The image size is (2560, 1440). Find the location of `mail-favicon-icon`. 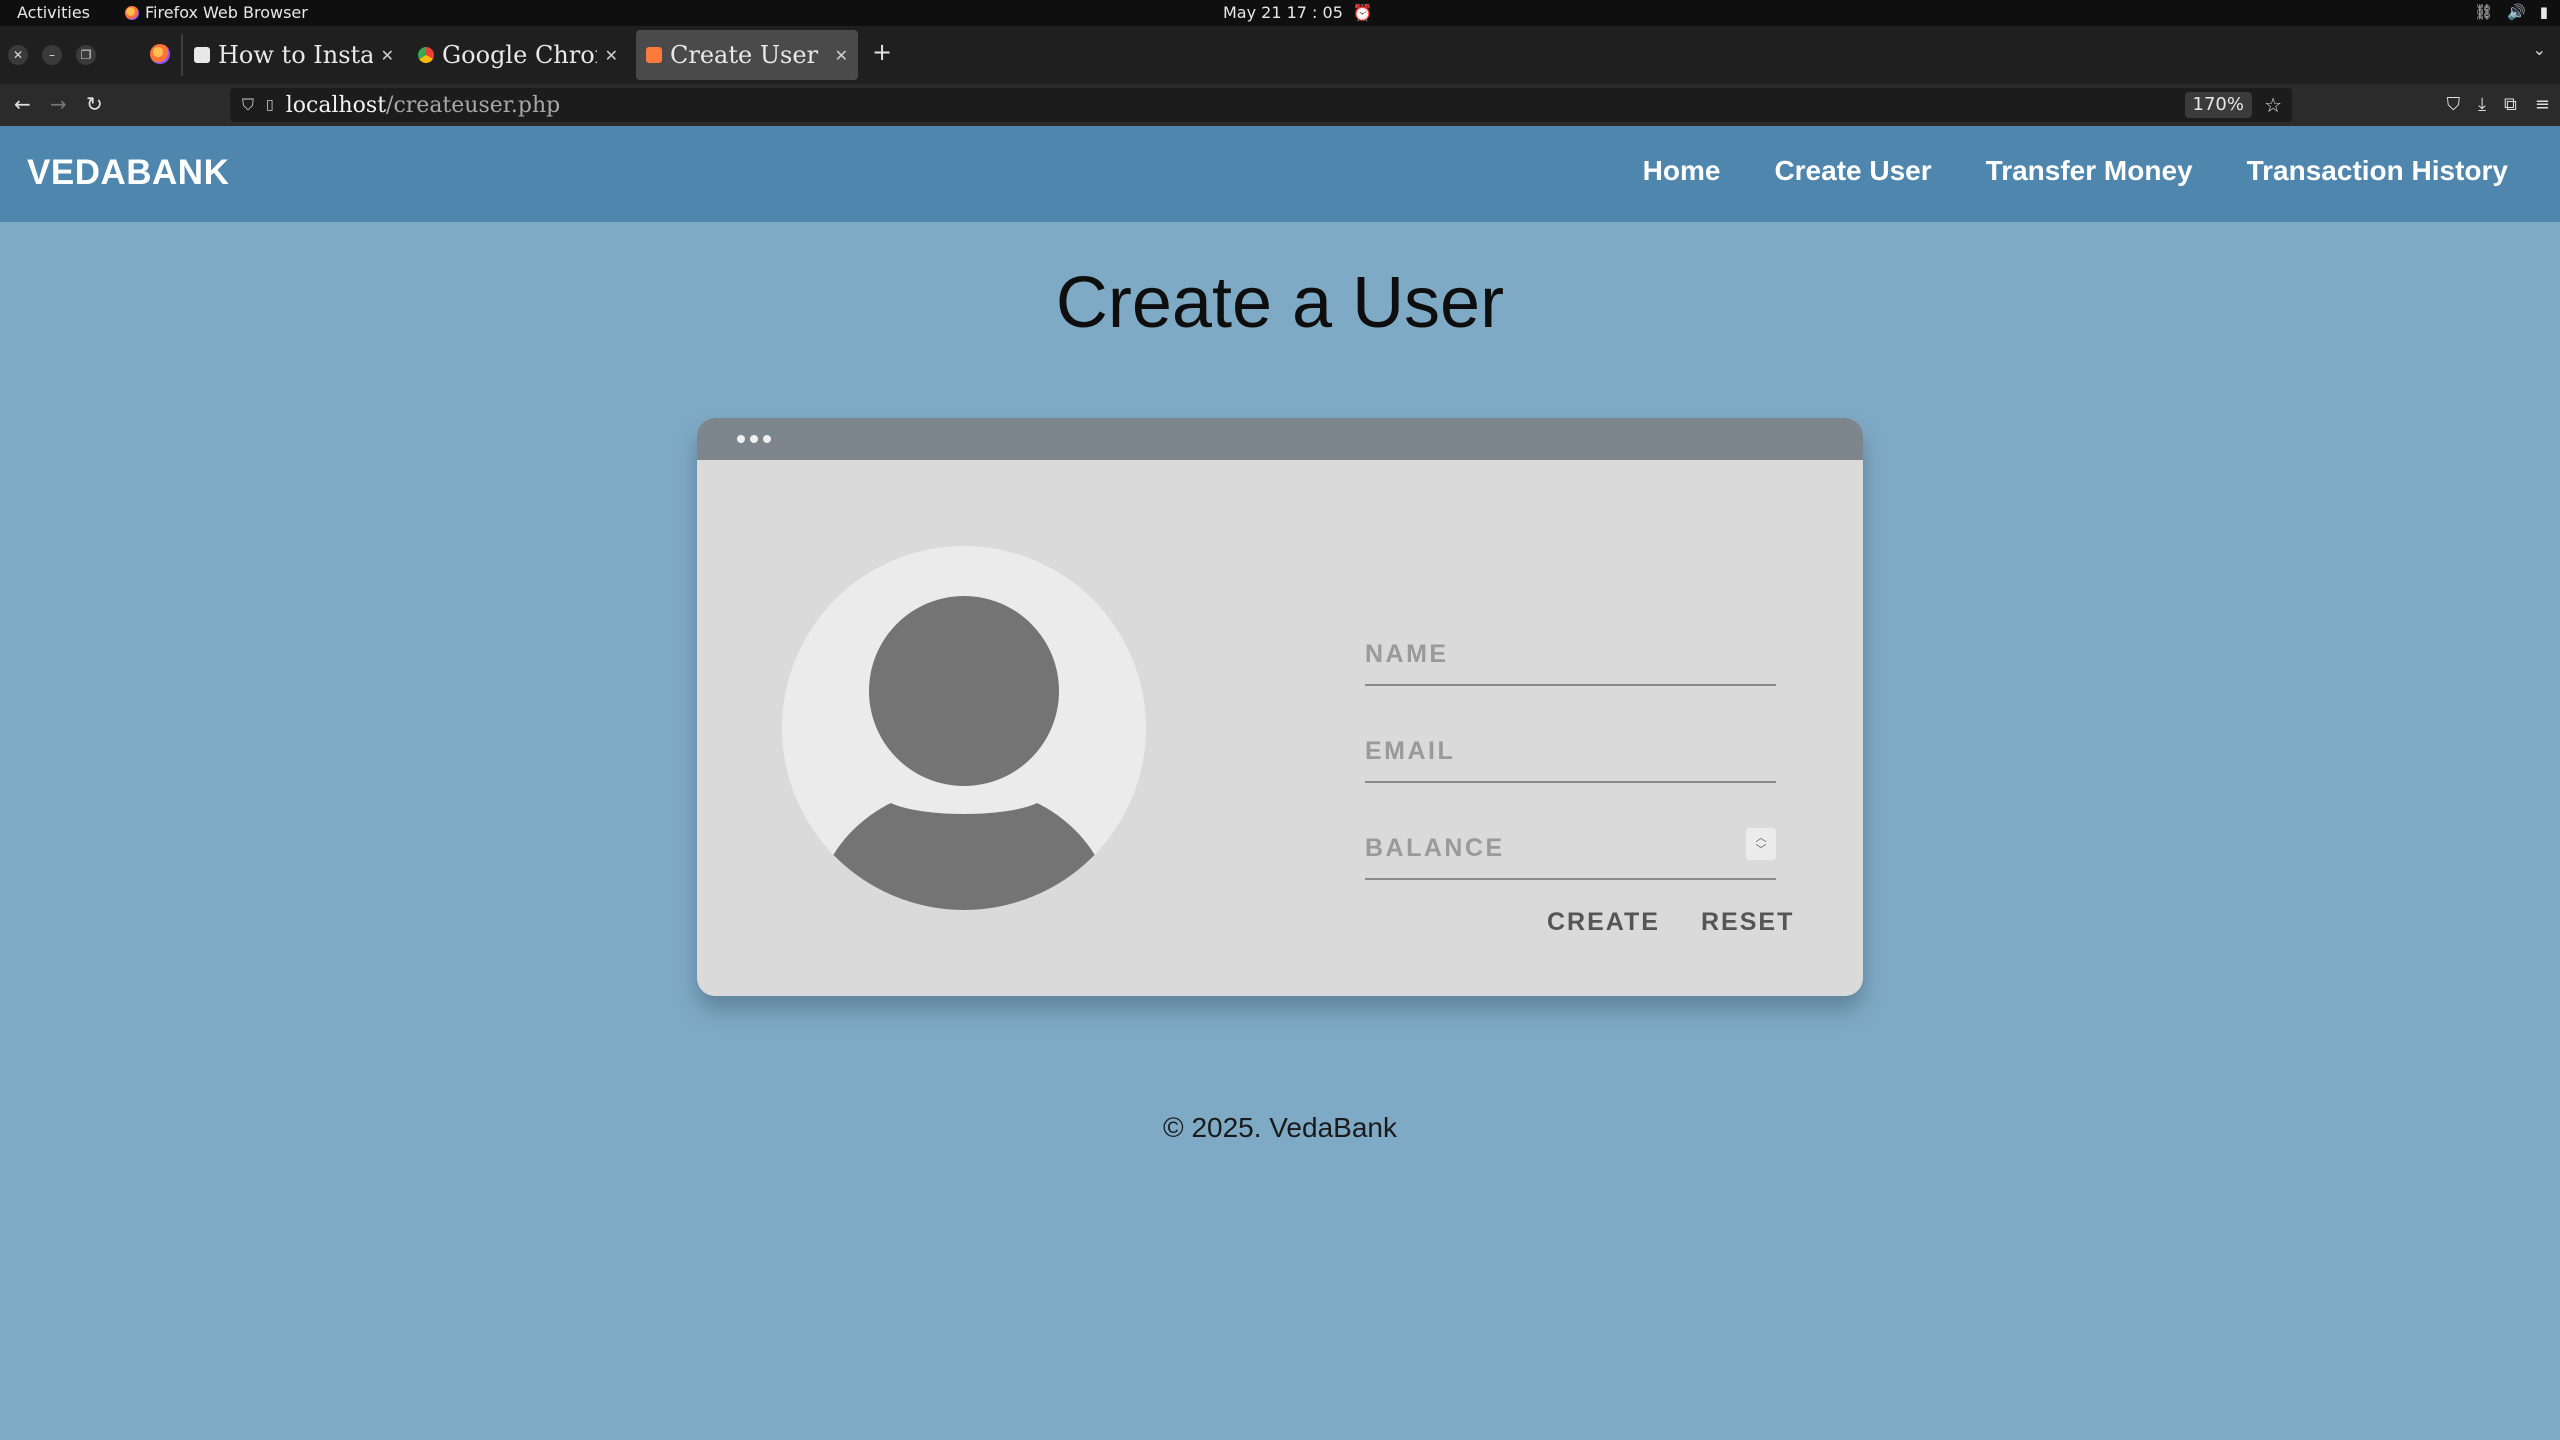

mail-favicon-icon is located at coordinates (202, 55).